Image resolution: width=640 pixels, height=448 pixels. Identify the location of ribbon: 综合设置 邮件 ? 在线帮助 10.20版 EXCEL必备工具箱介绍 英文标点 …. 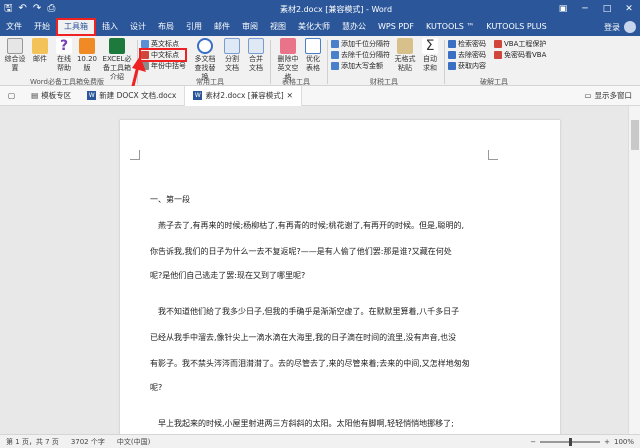
(320, 61).